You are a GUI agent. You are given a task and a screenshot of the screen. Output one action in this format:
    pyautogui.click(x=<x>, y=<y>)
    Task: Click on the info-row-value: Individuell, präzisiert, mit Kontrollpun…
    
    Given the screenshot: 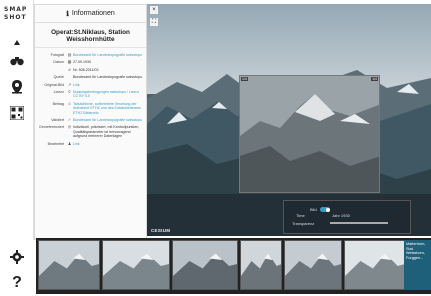 What is the action you would take?
    pyautogui.click(x=106, y=132)
    